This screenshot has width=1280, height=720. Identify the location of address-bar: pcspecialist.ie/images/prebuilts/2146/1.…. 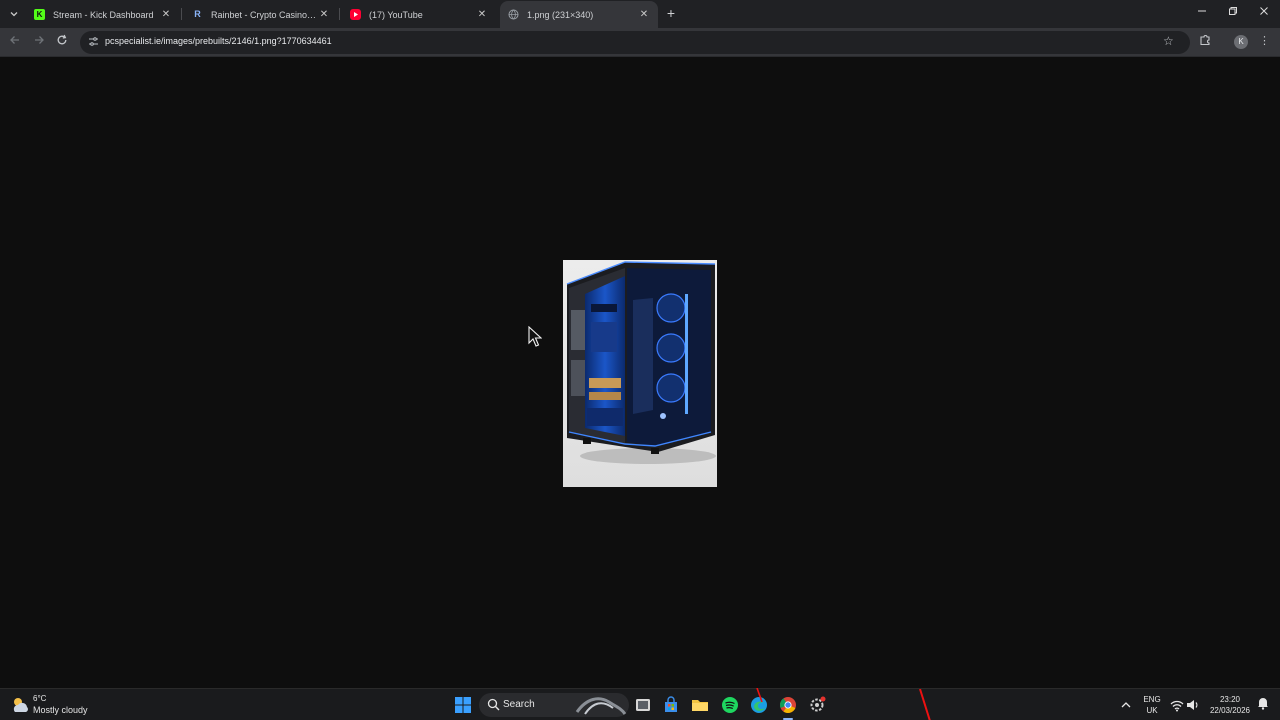
(635, 42).